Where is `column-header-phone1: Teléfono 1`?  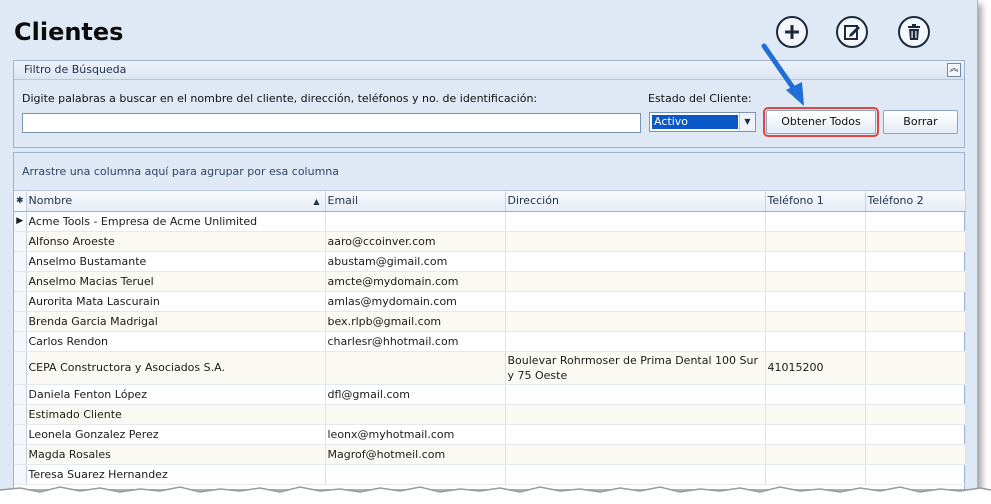 column-header-phone1: Teléfono 1 is located at coordinates (815, 201).